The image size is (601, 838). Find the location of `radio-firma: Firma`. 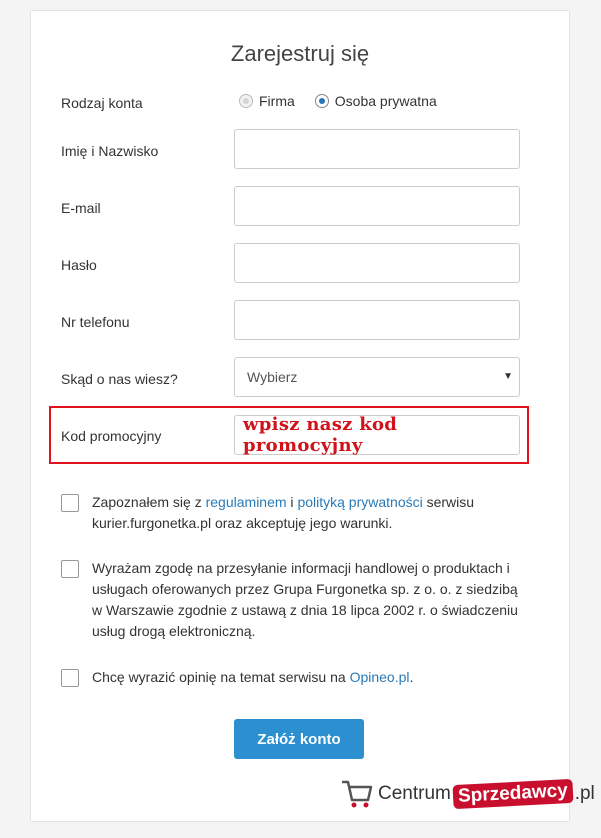

radio-firma: Firma is located at coordinates (267, 101).